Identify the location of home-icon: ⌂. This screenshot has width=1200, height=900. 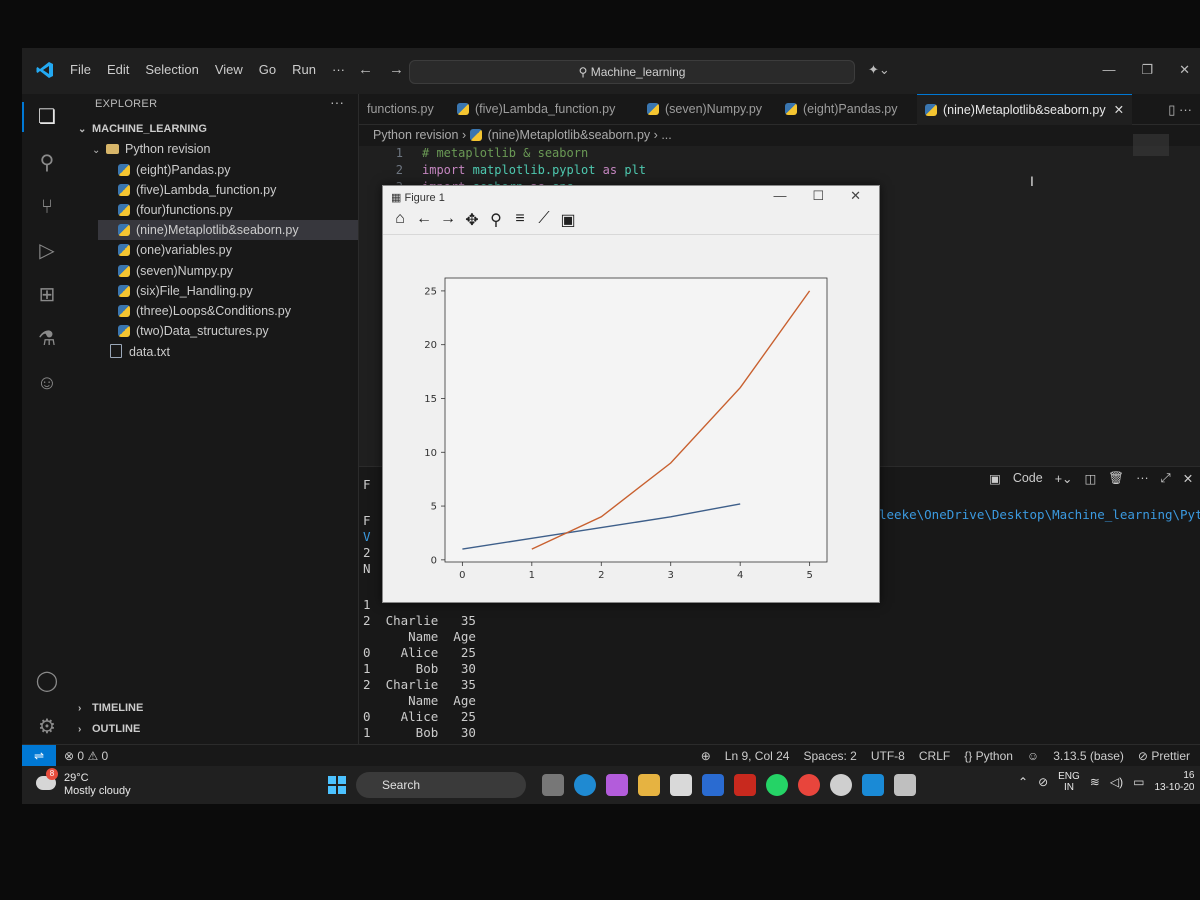
(400, 220).